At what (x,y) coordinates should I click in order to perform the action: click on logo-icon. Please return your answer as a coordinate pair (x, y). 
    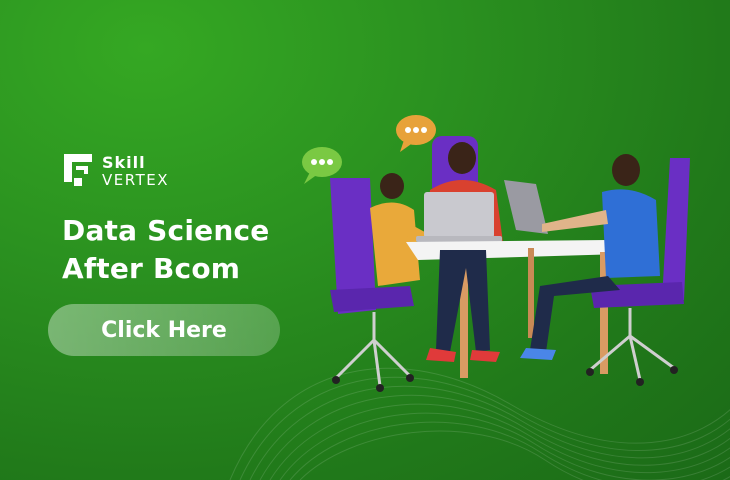
    Looking at the image, I should click on (78, 170).